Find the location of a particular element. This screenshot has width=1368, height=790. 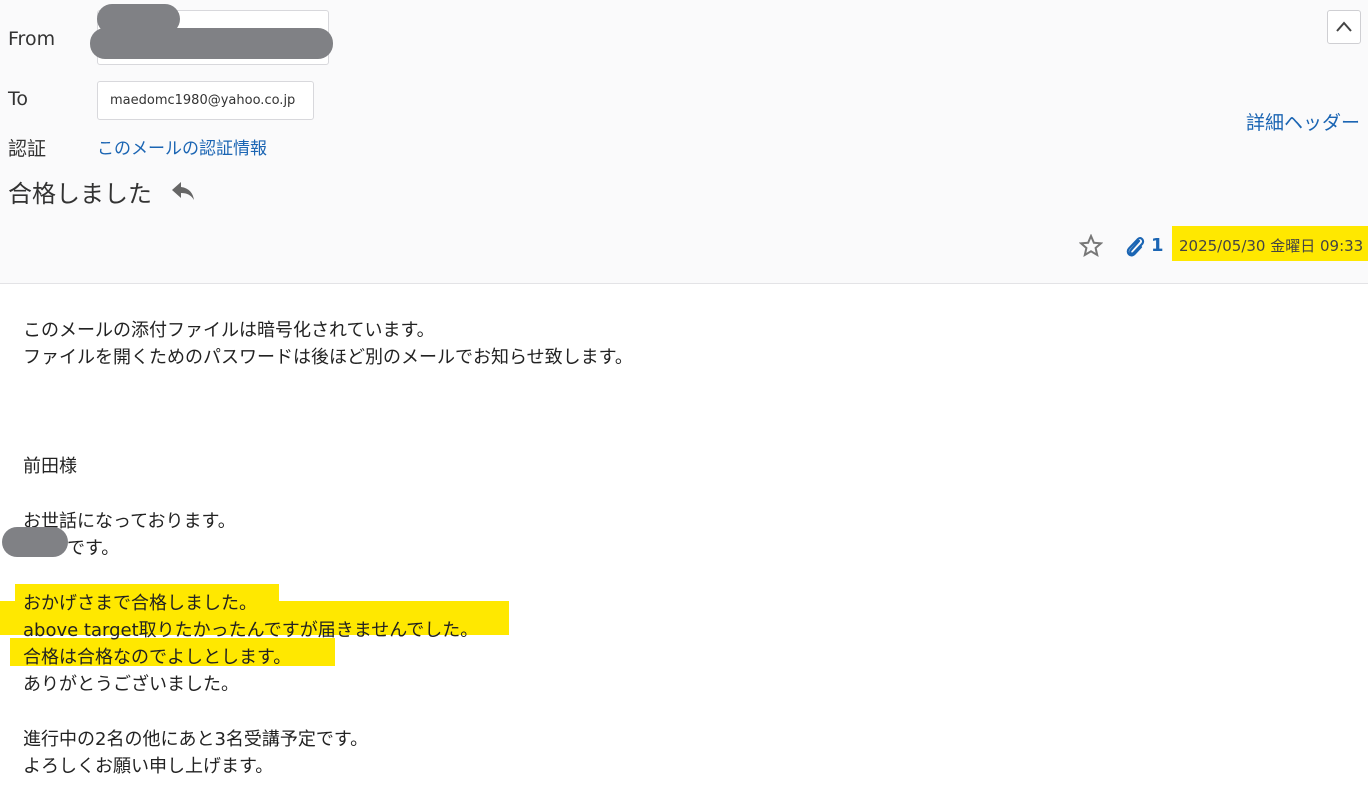

body-line: です。 is located at coordinates (93, 548).